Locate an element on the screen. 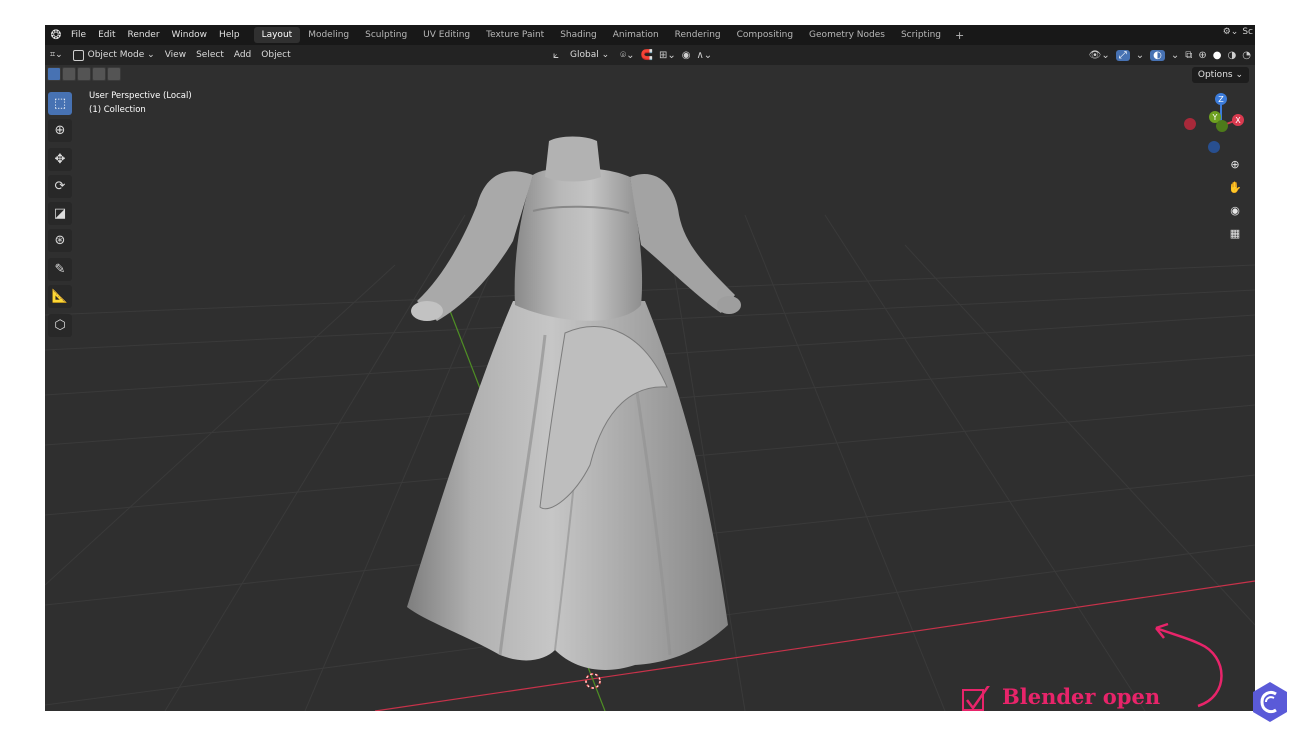 This screenshot has height=731, width=1300. add-workspace-button: + is located at coordinates (959, 35).